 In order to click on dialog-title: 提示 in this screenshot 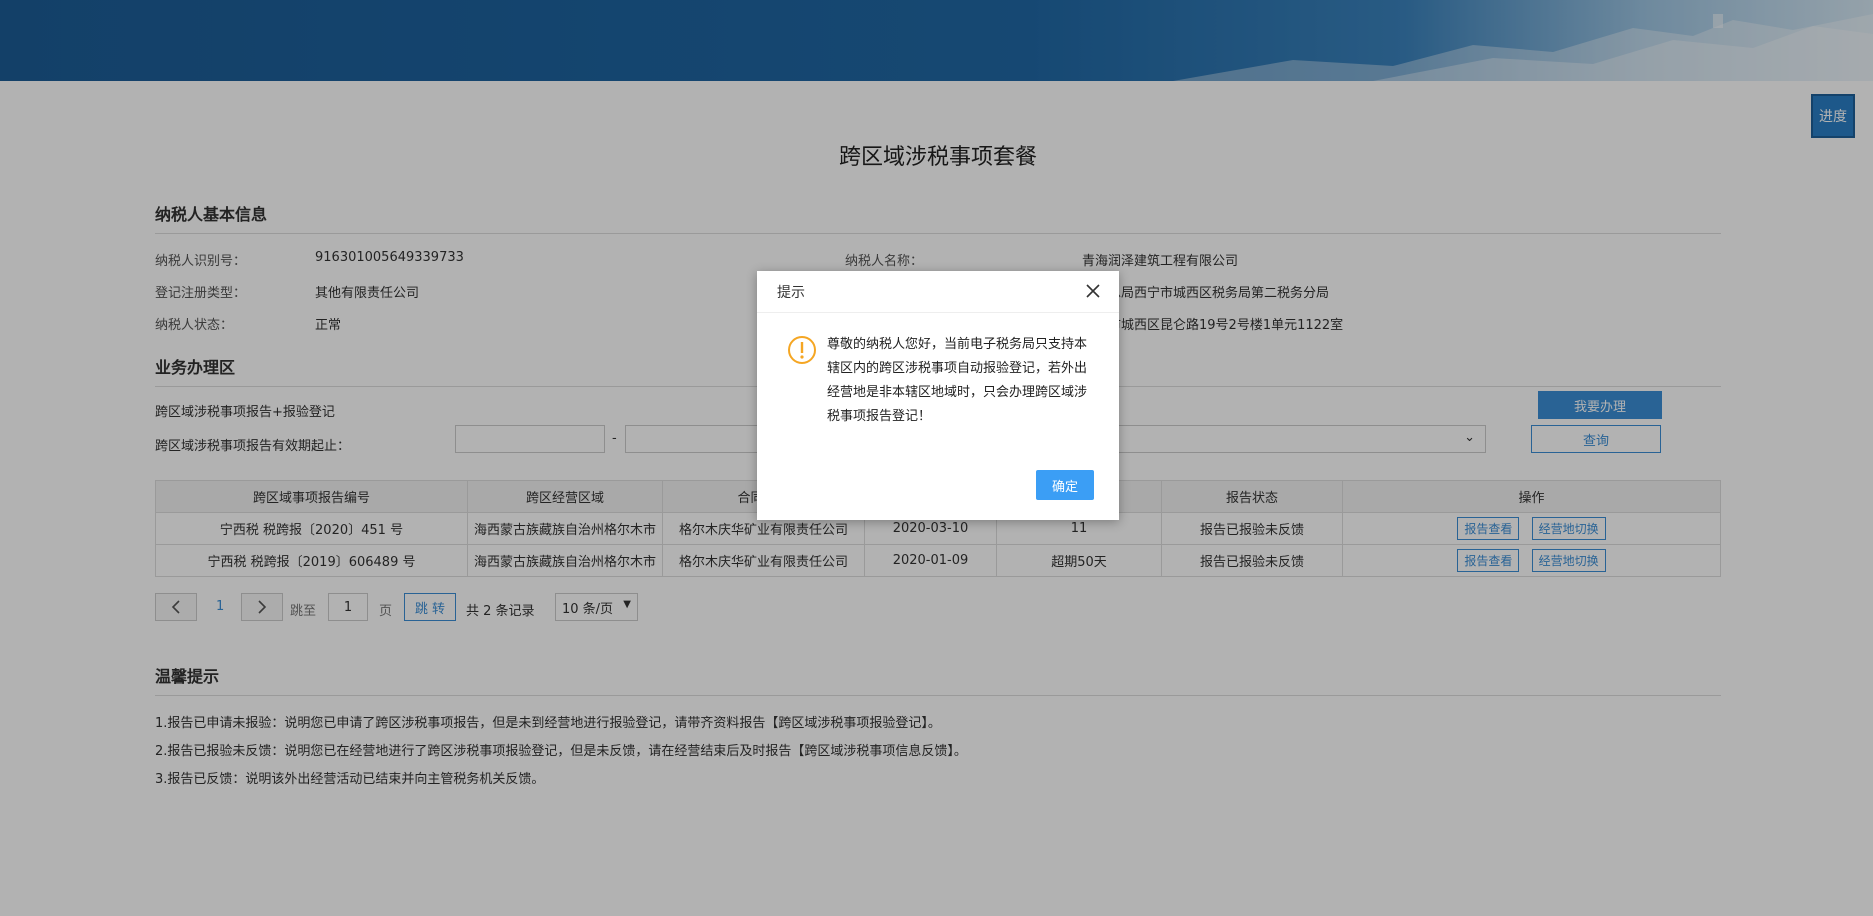, I will do `click(791, 292)`.